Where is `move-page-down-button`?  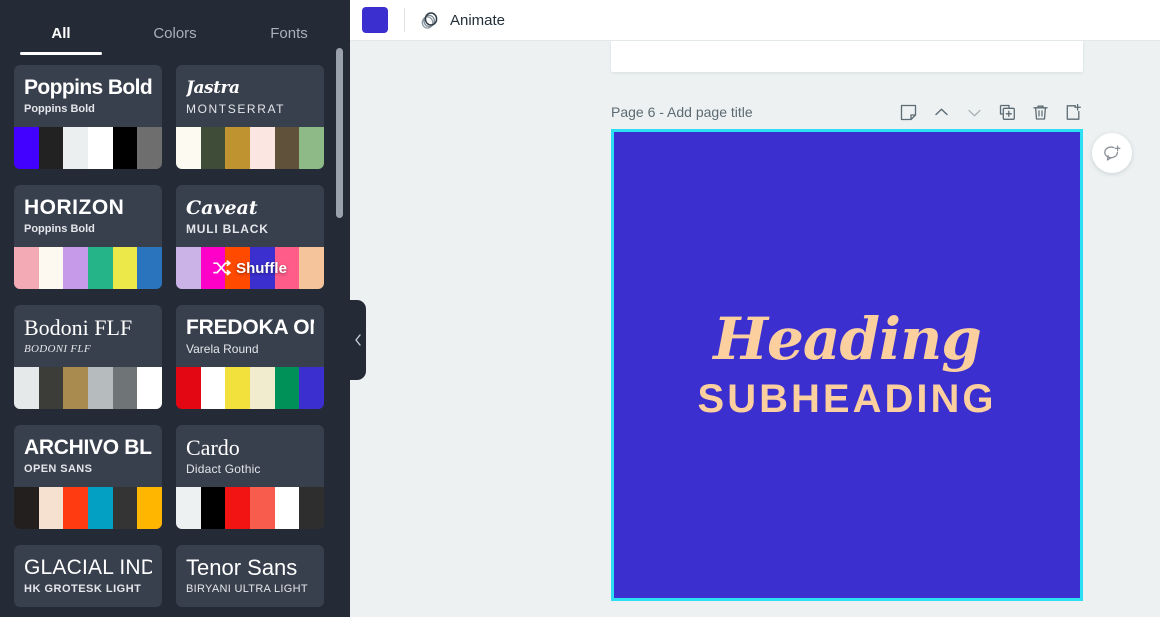
move-page-down-button is located at coordinates (974, 112).